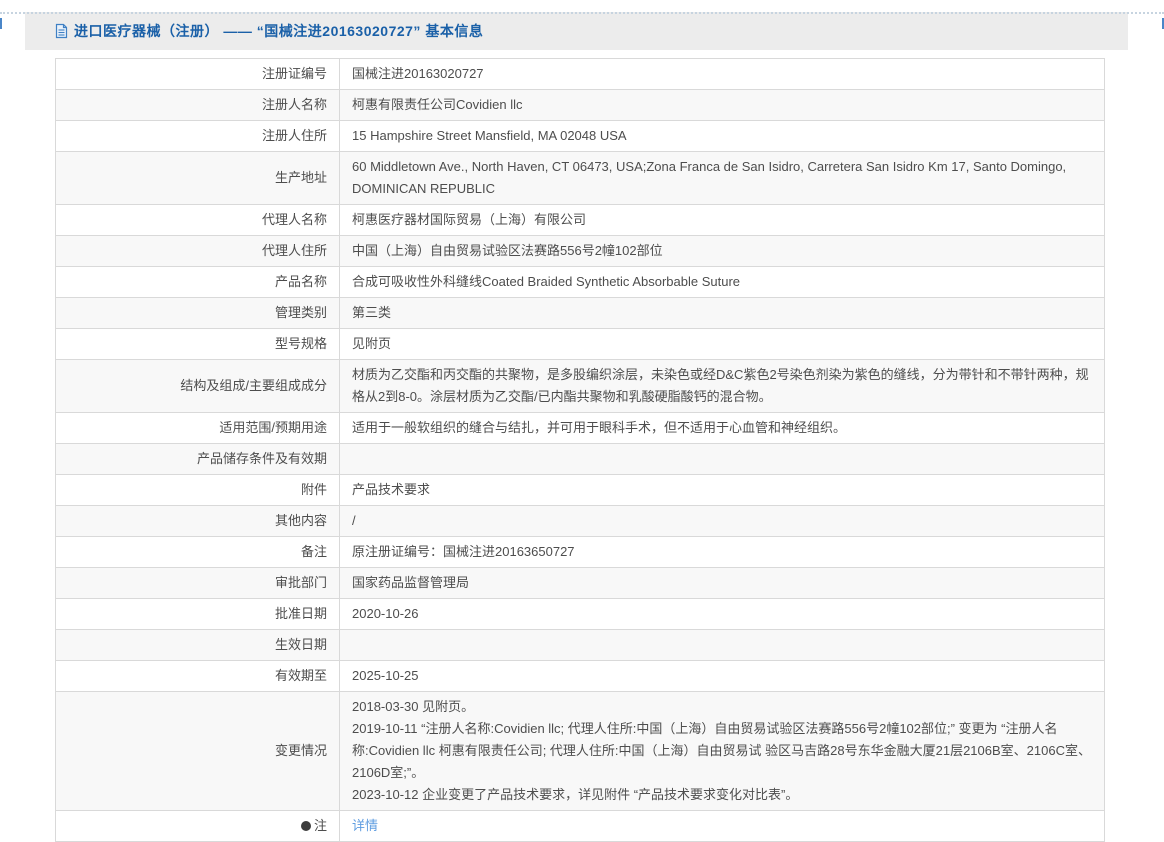 The width and height of the screenshot is (1164, 842). I want to click on row-label: 注, so click(320, 825).